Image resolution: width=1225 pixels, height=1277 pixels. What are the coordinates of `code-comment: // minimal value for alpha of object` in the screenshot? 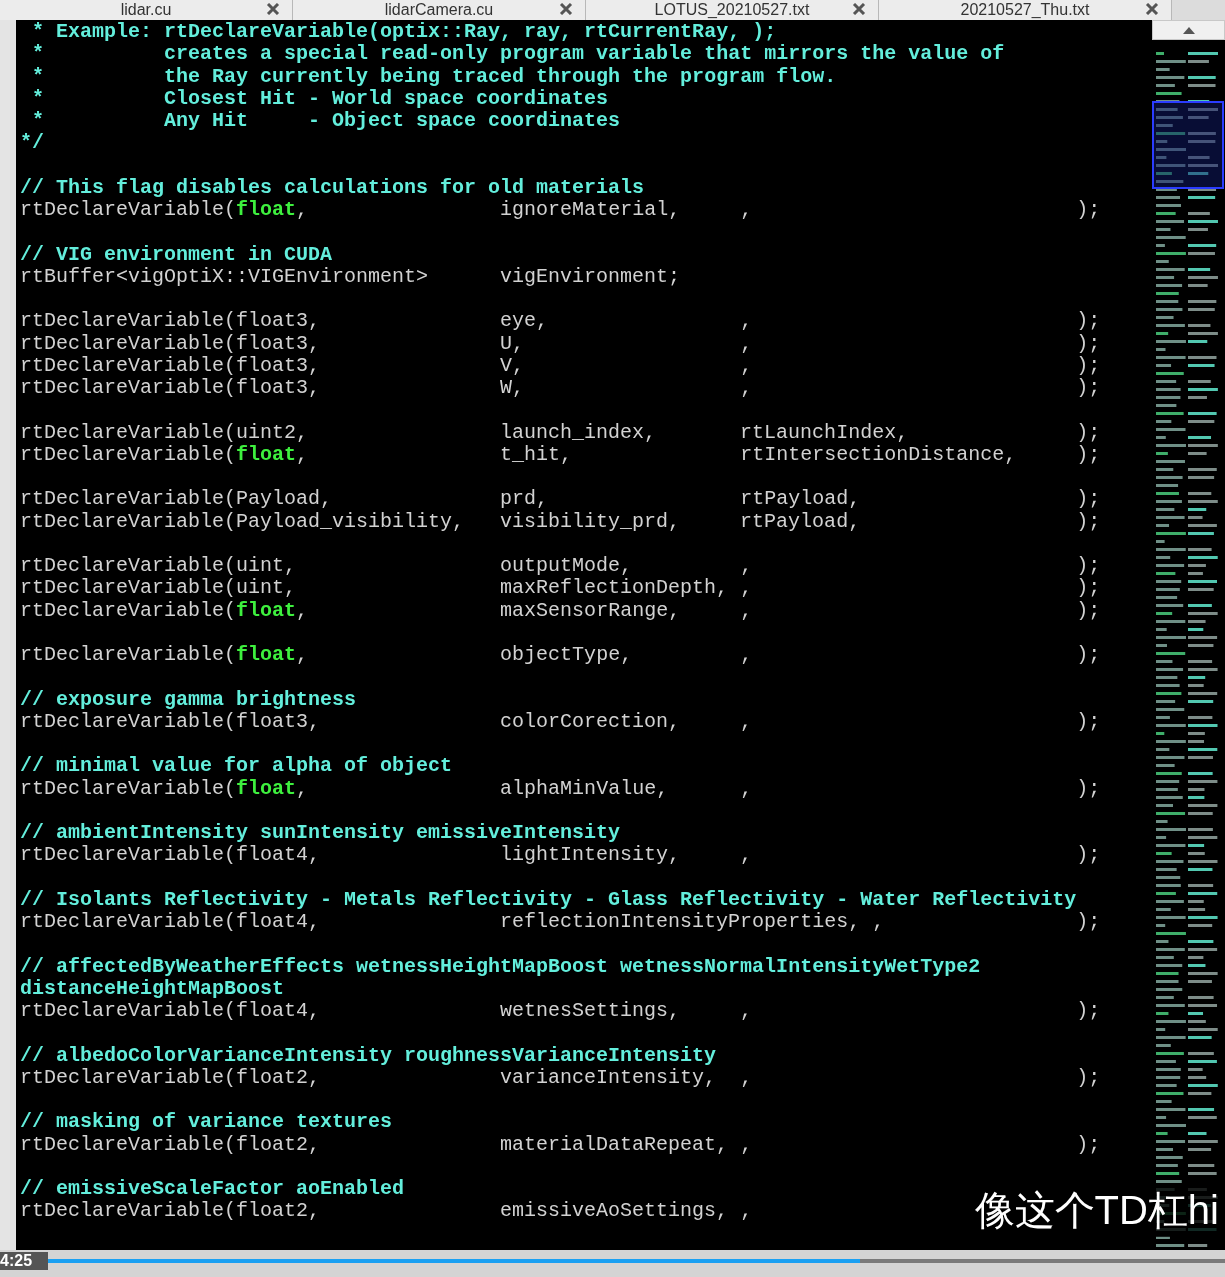 It's located at (236, 766).